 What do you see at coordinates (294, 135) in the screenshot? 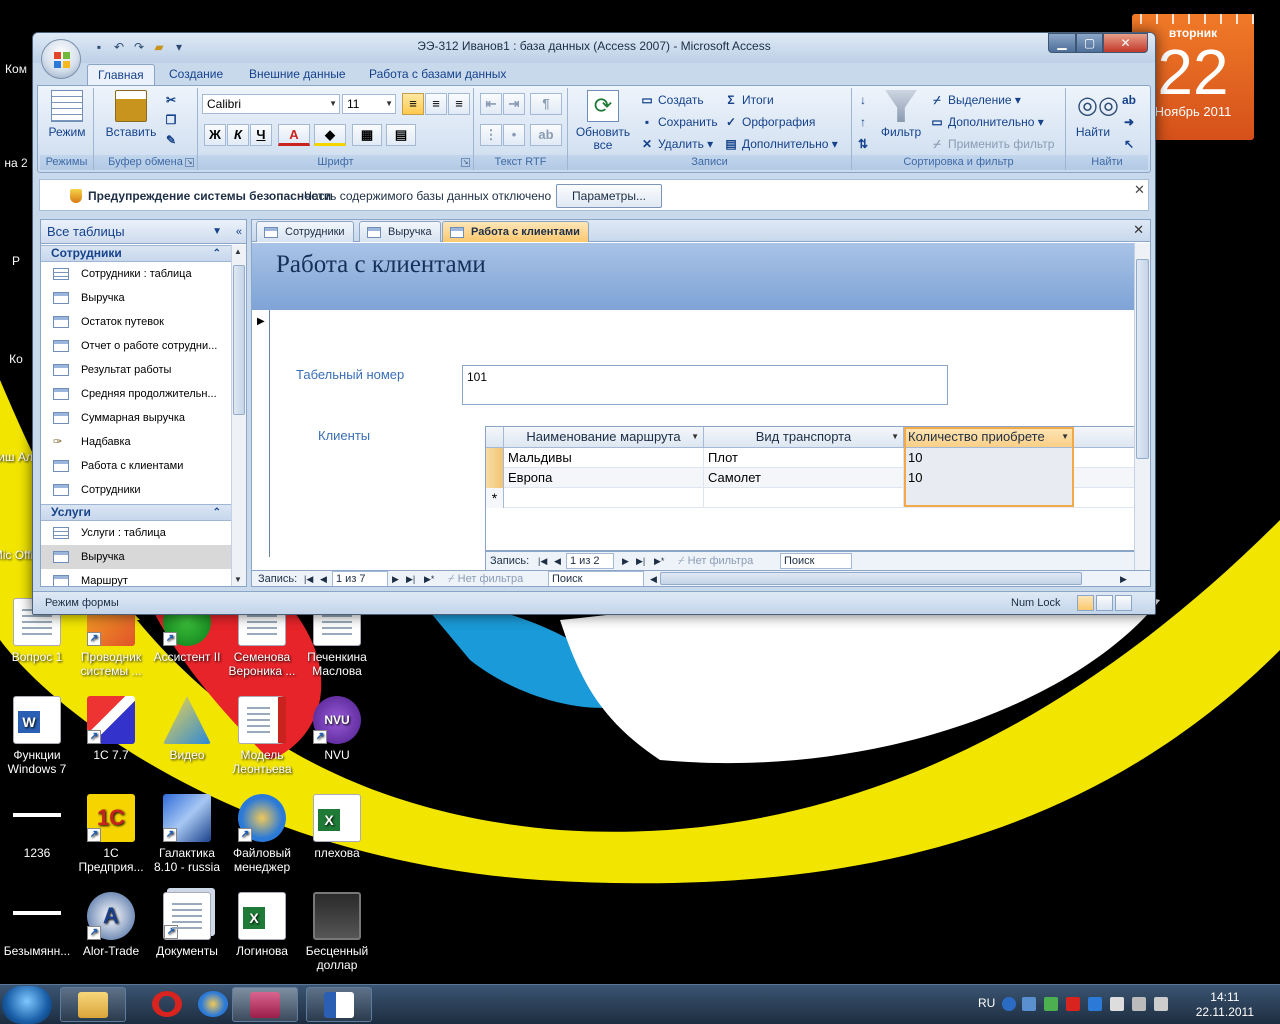
I see `font-color-button: А` at bounding box center [294, 135].